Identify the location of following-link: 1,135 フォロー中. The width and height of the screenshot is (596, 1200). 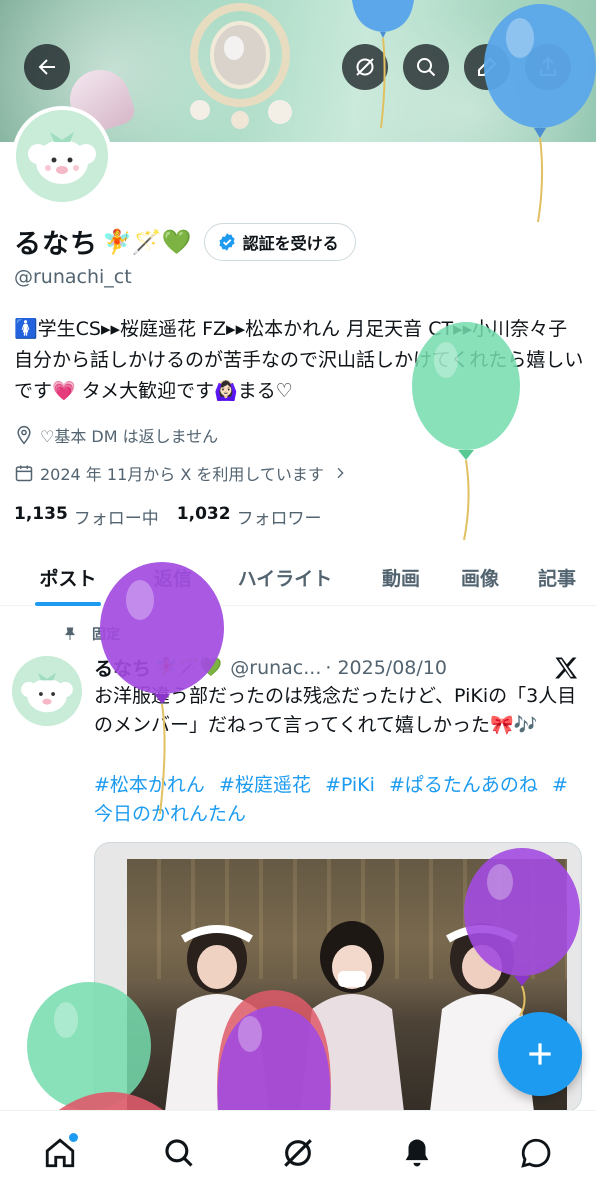
(86, 516).